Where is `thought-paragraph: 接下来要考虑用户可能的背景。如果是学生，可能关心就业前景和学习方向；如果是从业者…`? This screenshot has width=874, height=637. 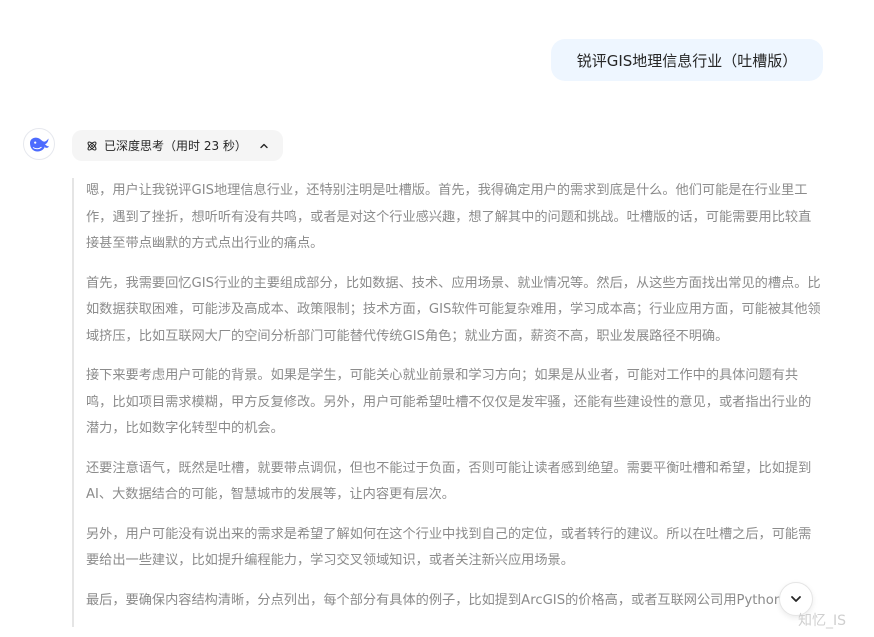 thought-paragraph: 接下来要考虑用户可能的背景。如果是学生，可能关心就业前景和学习方向；如果是从业者… is located at coordinates (449, 402).